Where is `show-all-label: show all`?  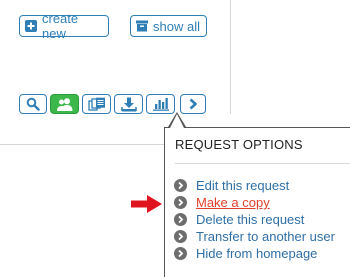
show-all-label: show all is located at coordinates (176, 26).